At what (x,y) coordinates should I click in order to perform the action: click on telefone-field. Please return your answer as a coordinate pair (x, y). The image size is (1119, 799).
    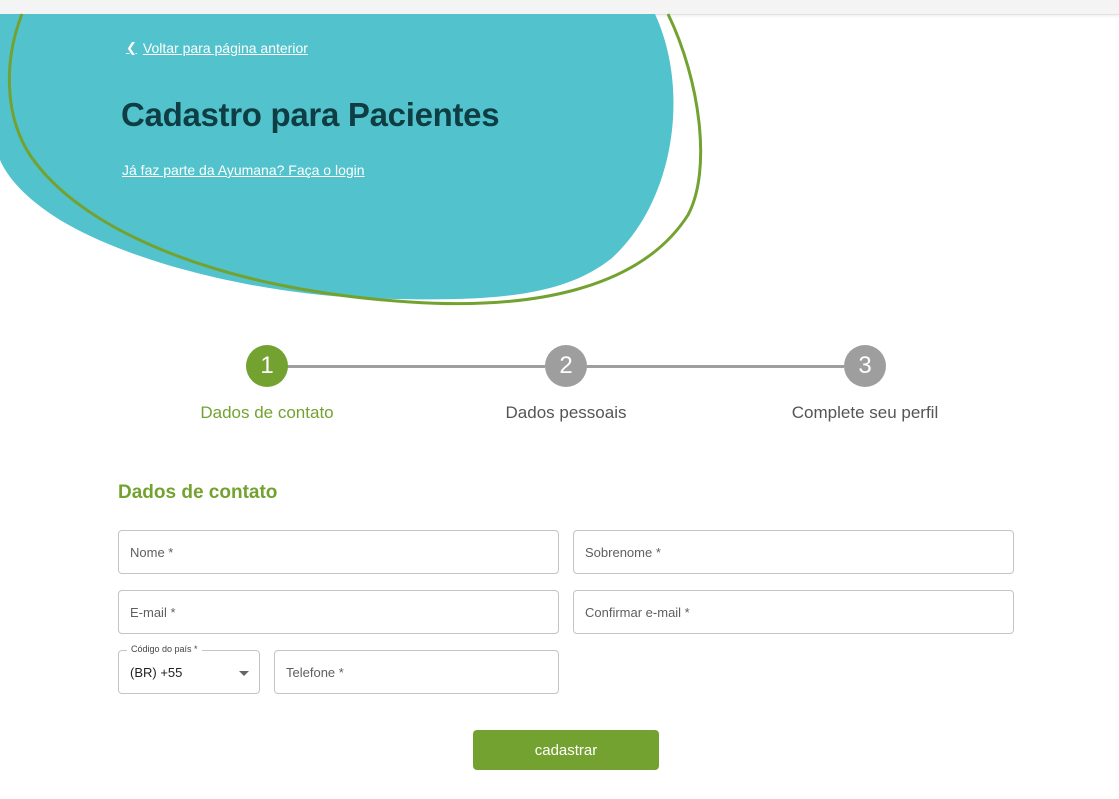
    Looking at the image, I should click on (416, 672).